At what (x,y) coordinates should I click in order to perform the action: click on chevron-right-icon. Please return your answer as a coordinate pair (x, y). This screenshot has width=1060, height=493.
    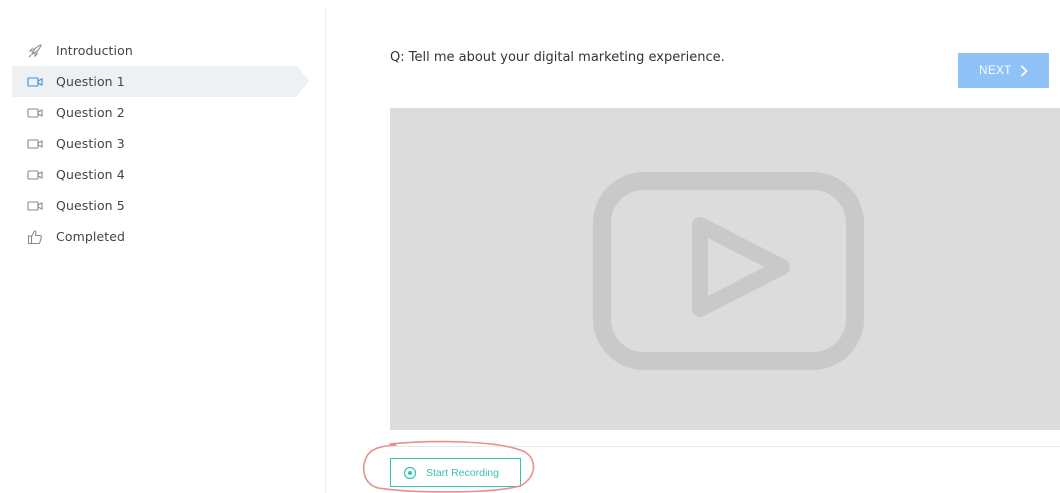
    Looking at the image, I should click on (1024, 70).